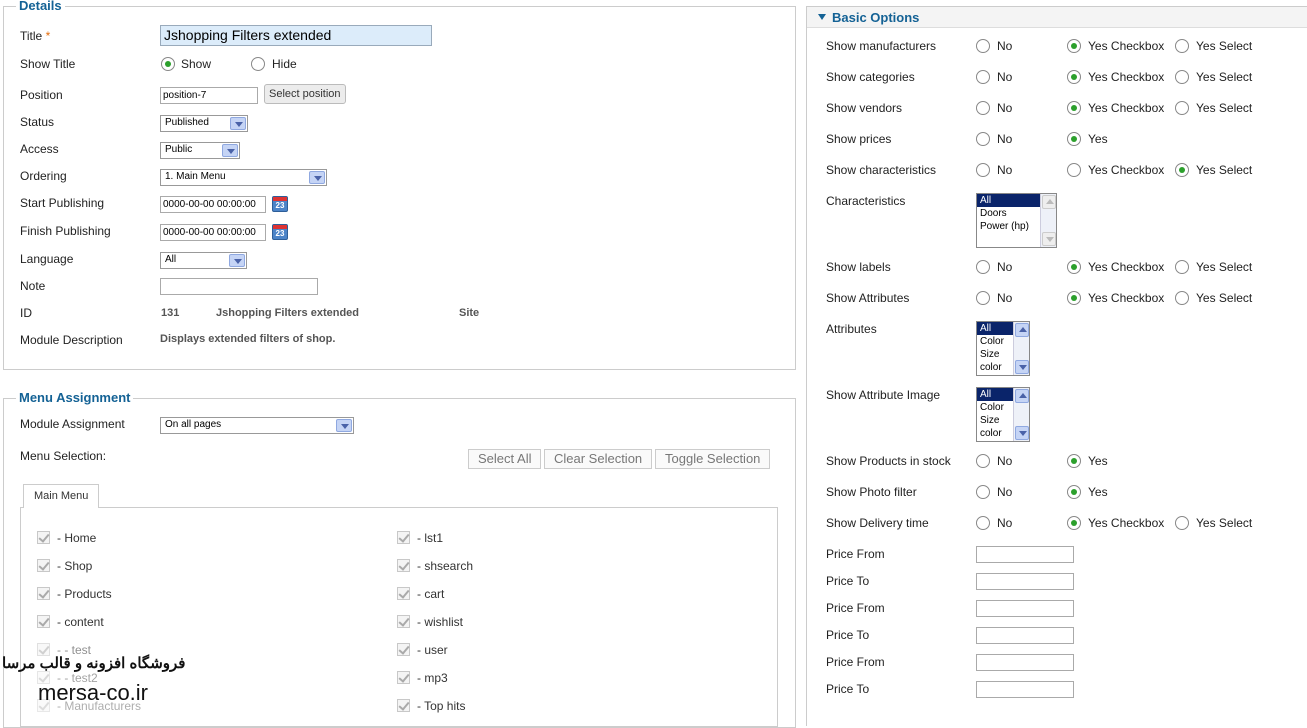 The height and width of the screenshot is (728, 1307). Describe the element at coordinates (1003, 348) in the screenshot. I see `attributes-listbox: All Color Size color` at that location.